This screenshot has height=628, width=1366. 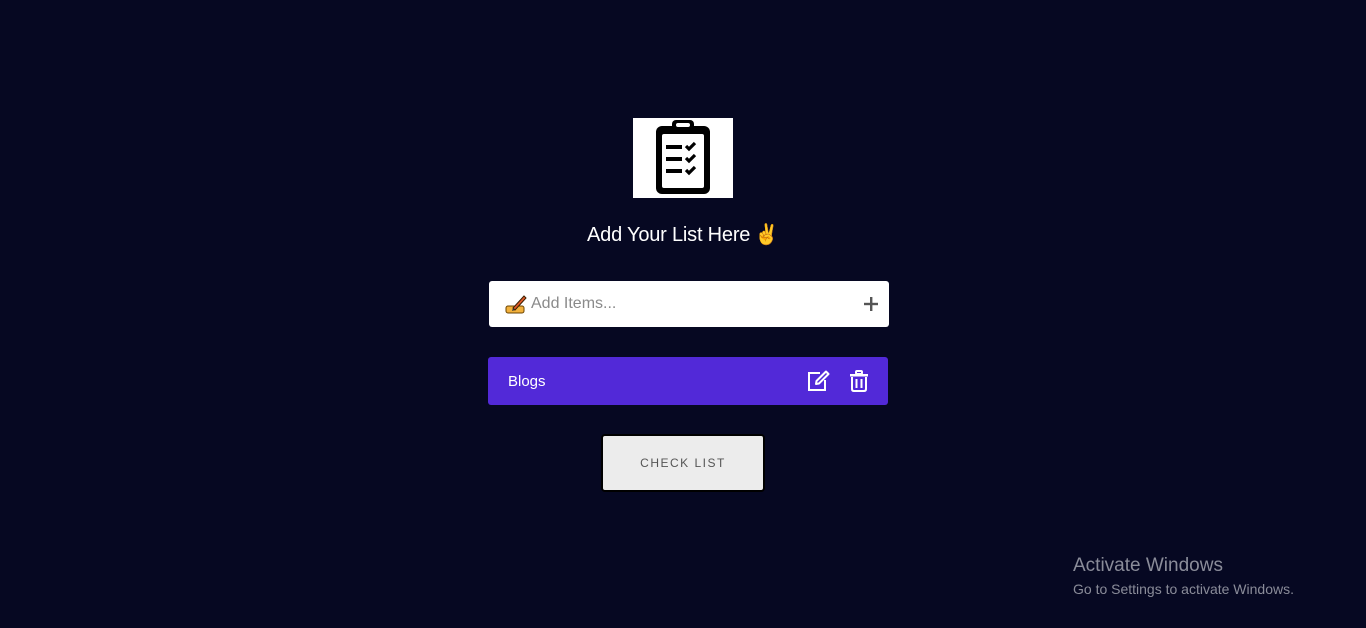 What do you see at coordinates (837, 381) in the screenshot?
I see `list-item-actions` at bounding box center [837, 381].